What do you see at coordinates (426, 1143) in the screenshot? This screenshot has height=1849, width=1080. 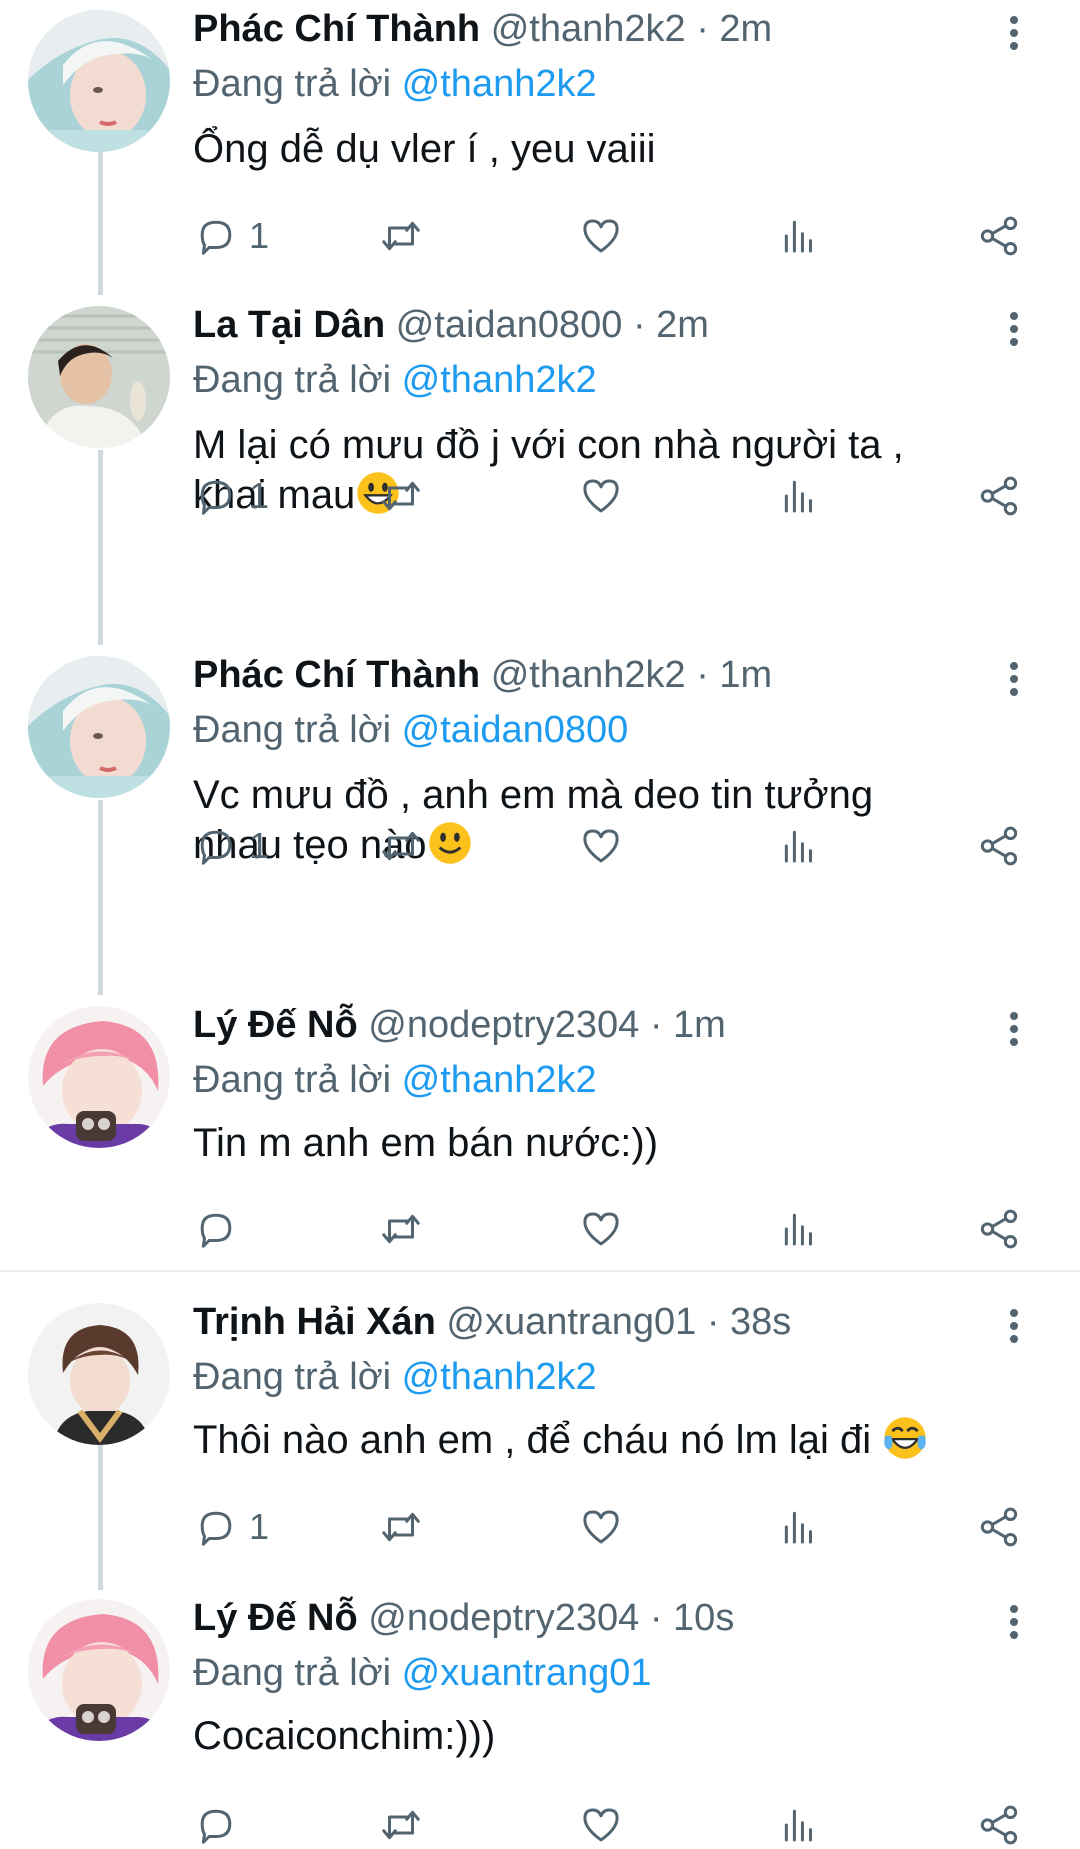 I see `tweet-text-line: Tin m anh em bán nước:))` at bounding box center [426, 1143].